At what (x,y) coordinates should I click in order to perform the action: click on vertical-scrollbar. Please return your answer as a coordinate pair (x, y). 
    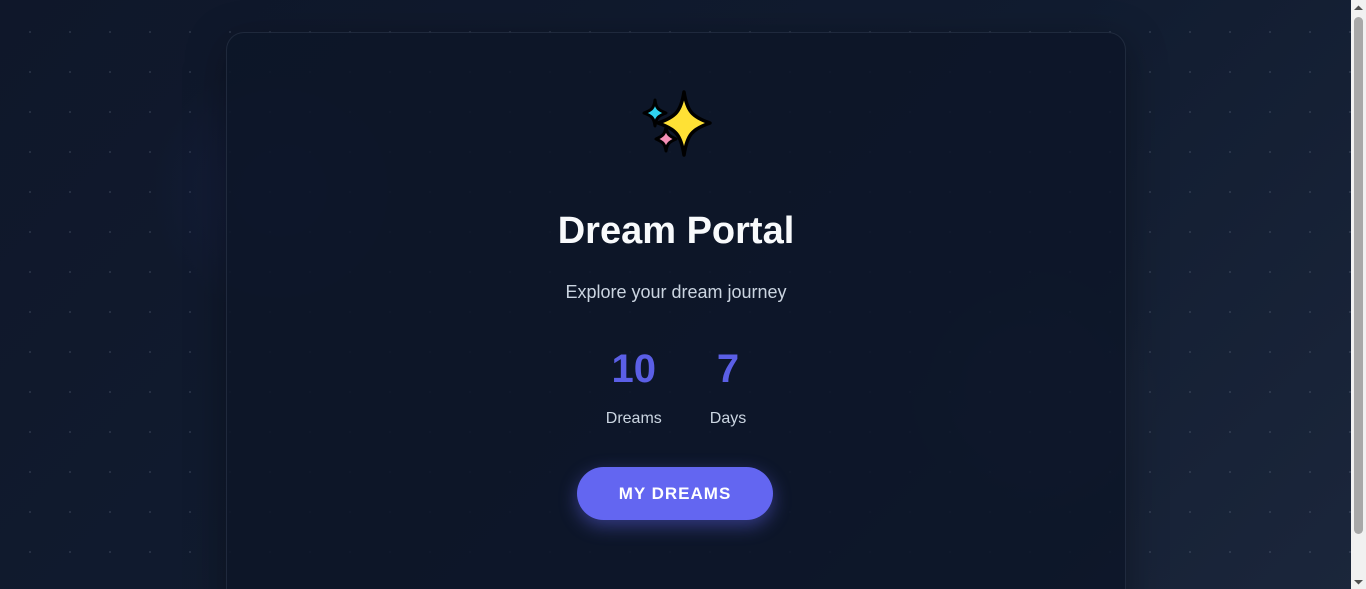
    Looking at the image, I should click on (1358, 294).